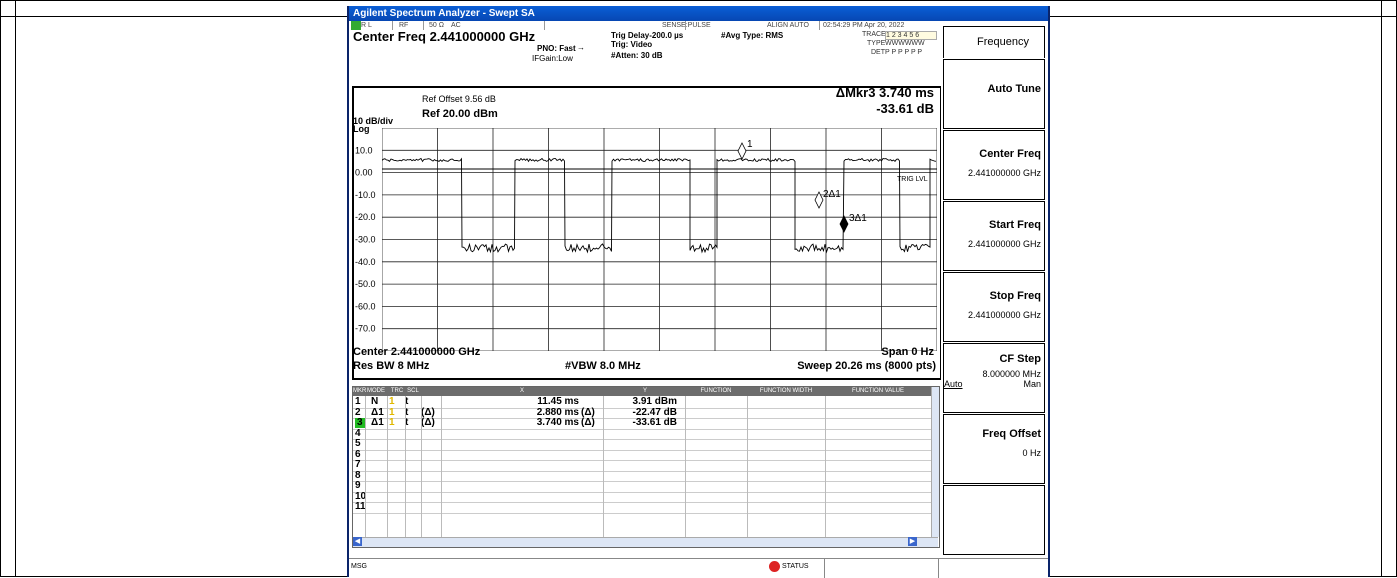  What do you see at coordinates (358, 486) in the screenshot?
I see `row-cell-n: 9` at bounding box center [358, 486].